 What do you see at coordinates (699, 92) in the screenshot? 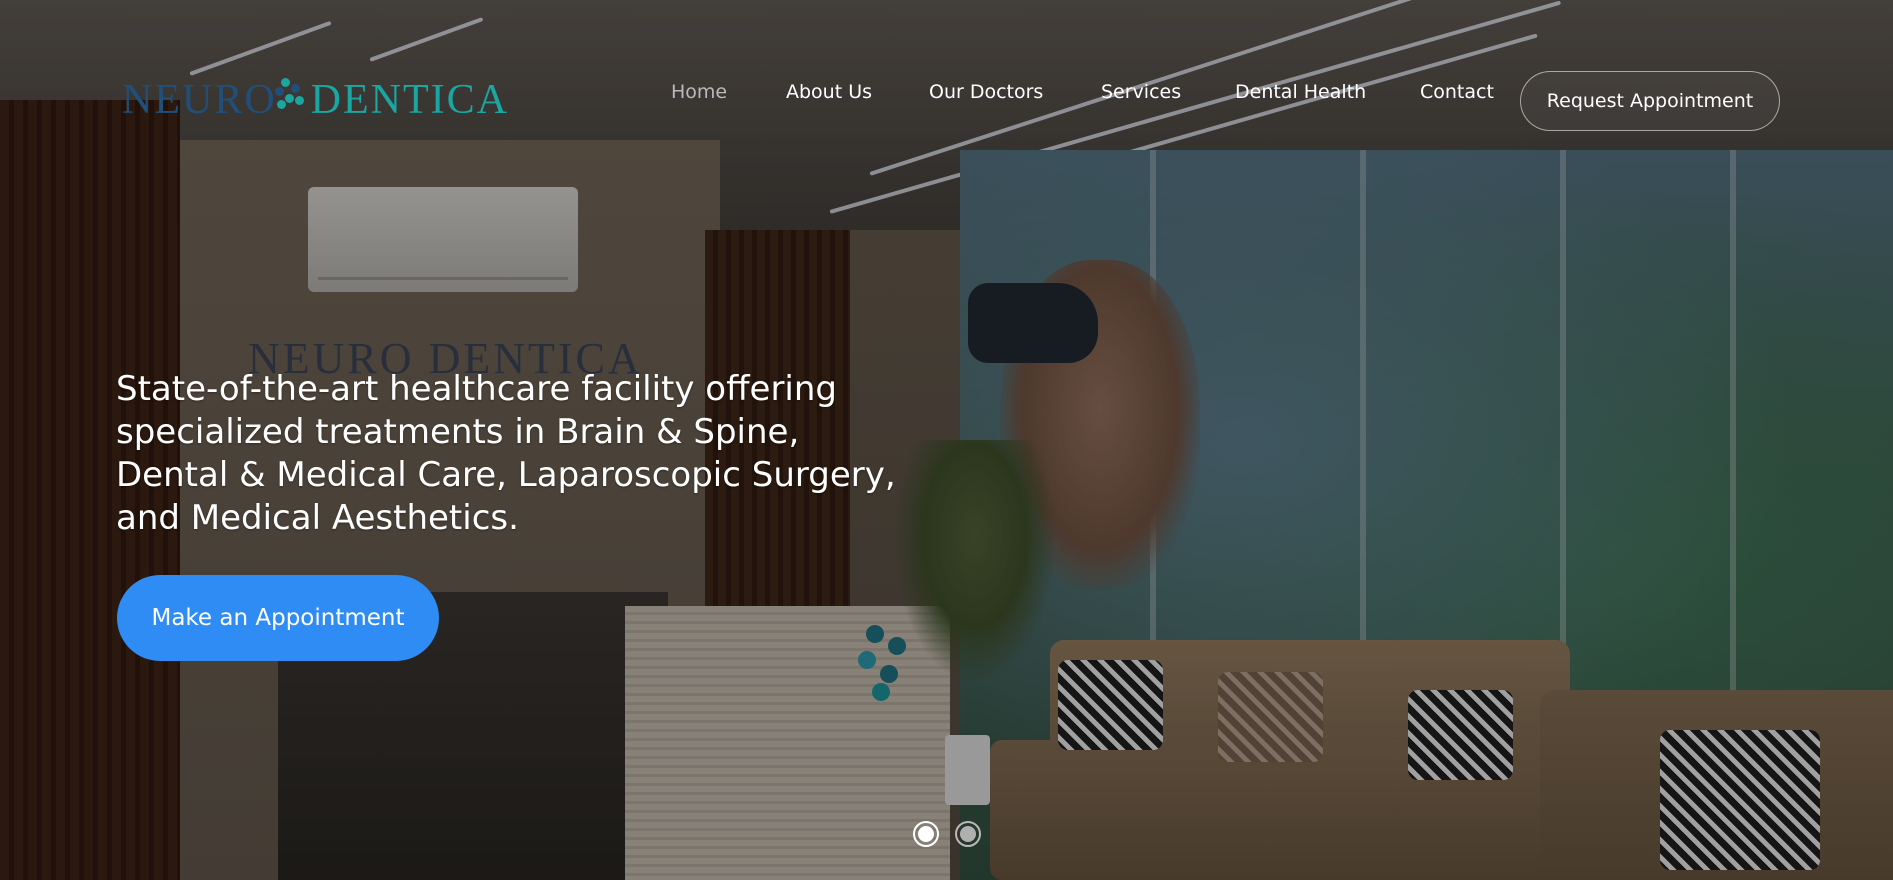
I see `nav-home: Home` at bounding box center [699, 92].